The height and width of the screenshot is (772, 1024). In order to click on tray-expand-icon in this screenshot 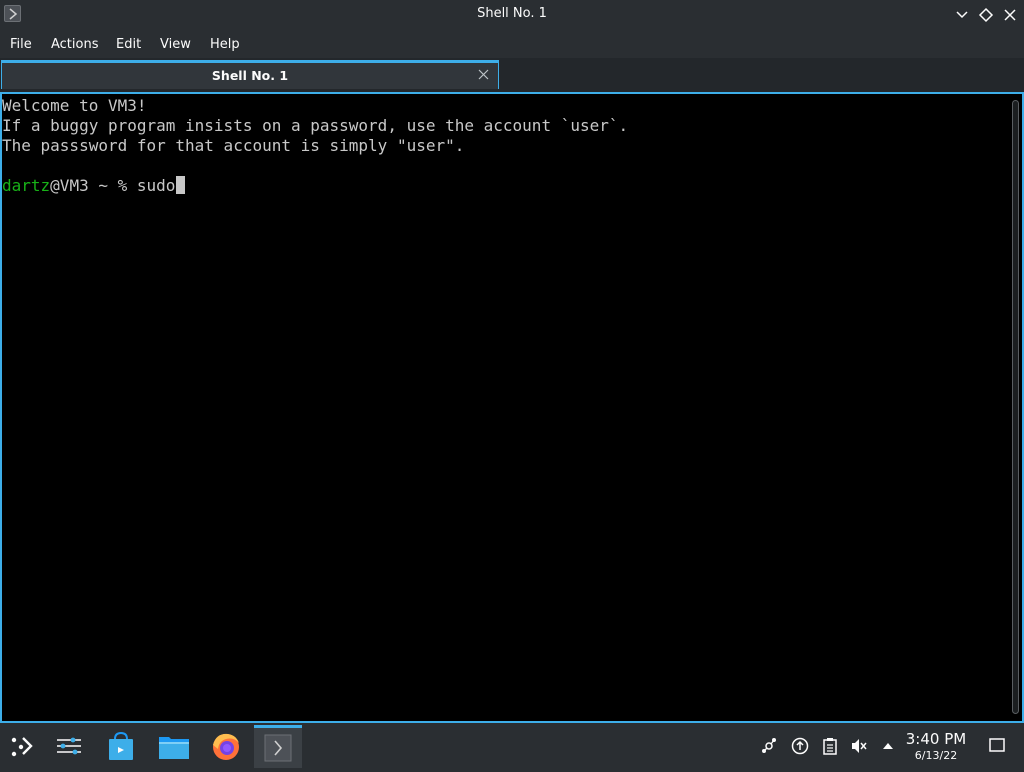, I will do `click(888, 746)`.